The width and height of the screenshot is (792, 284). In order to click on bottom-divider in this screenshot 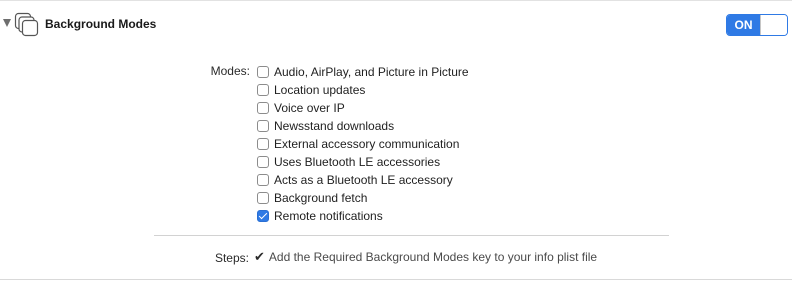, I will do `click(396, 279)`.